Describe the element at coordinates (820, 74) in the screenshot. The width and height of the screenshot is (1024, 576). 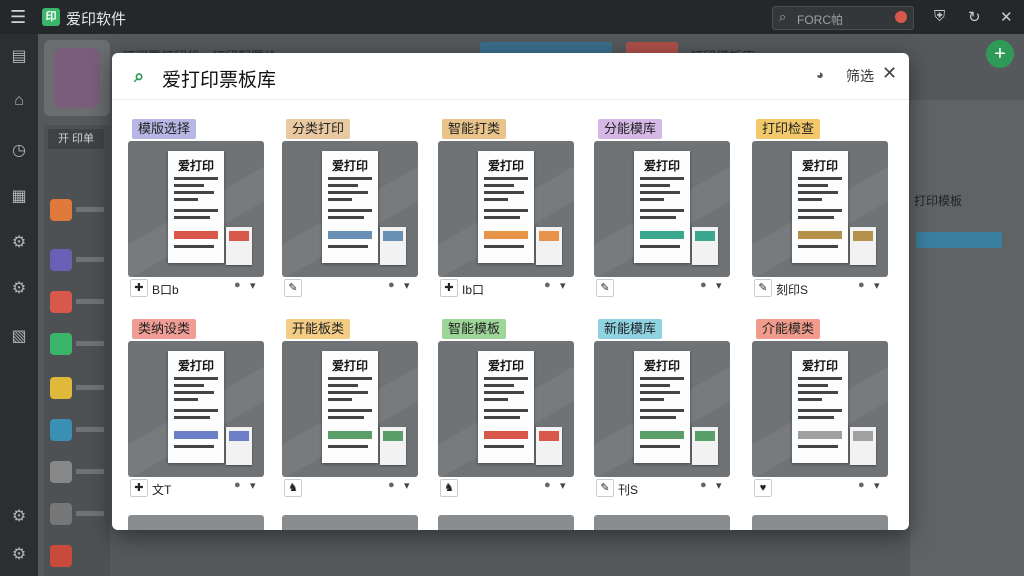
I see `user-icon: ◕` at that location.